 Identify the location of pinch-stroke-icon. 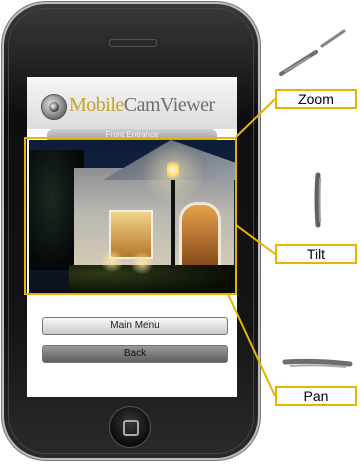
(312, 52).